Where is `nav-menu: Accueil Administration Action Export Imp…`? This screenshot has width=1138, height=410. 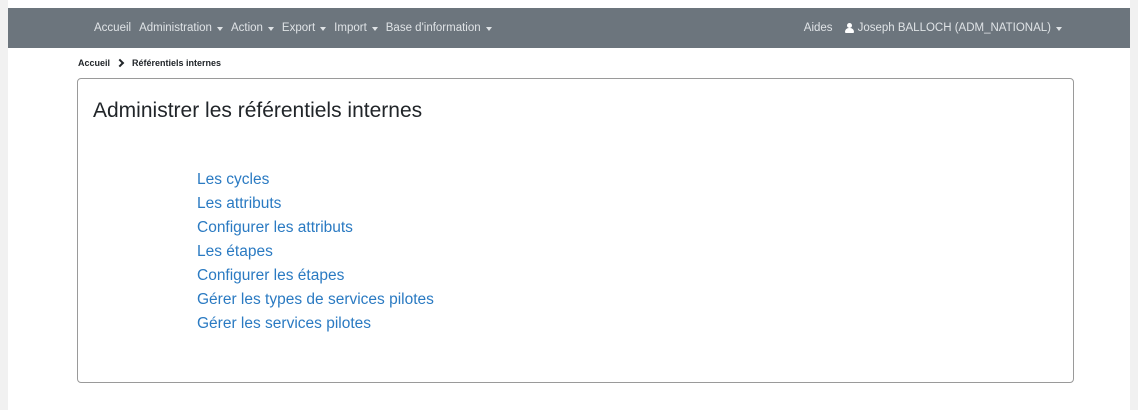
nav-menu: Accueil Administration Action Export Imp… is located at coordinates (297, 28).